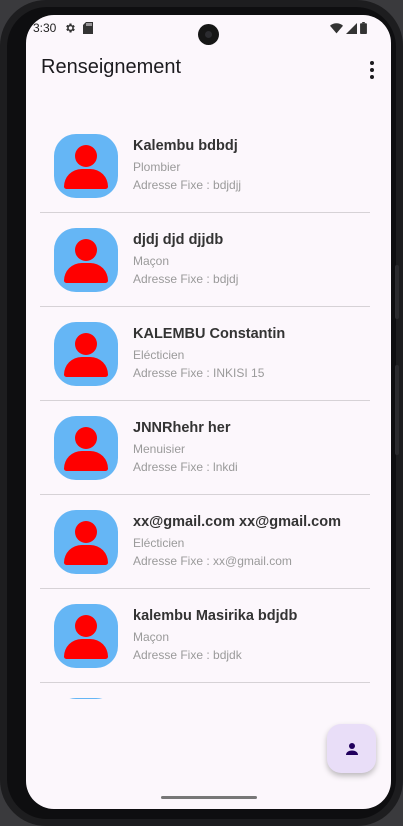  Describe the element at coordinates (205, 691) in the screenshot. I see `worker-list-item-partial` at that location.